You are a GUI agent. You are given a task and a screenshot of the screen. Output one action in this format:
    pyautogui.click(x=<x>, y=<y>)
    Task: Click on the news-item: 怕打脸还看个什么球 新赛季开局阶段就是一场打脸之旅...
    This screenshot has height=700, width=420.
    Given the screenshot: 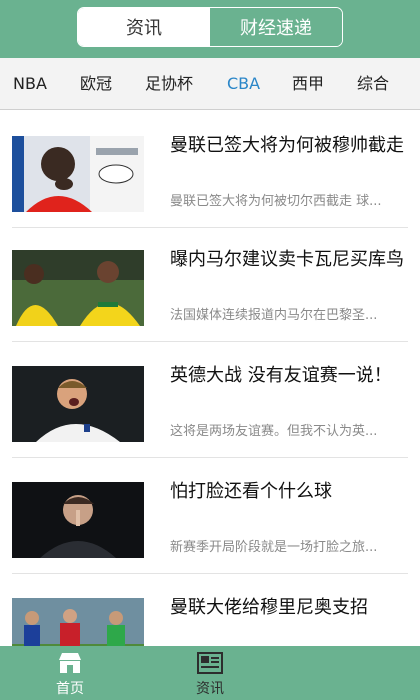 What is the action you would take?
    pyautogui.click(x=210, y=519)
    